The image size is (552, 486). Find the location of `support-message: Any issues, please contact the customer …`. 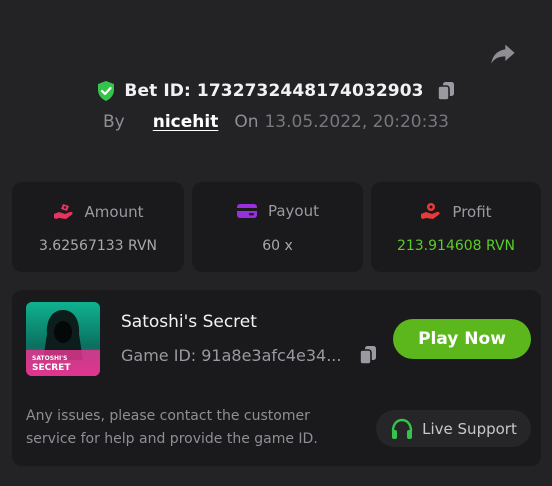

support-message: Any issues, please contact the customer … is located at coordinates (172, 427).